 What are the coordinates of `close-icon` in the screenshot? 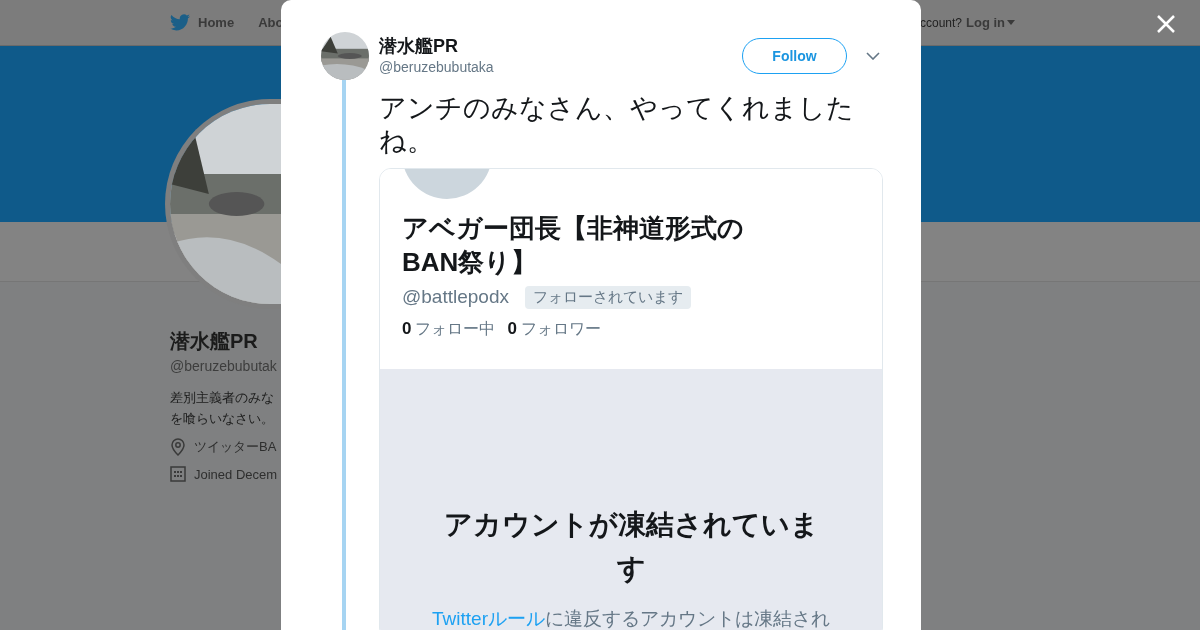 It's located at (1166, 24).